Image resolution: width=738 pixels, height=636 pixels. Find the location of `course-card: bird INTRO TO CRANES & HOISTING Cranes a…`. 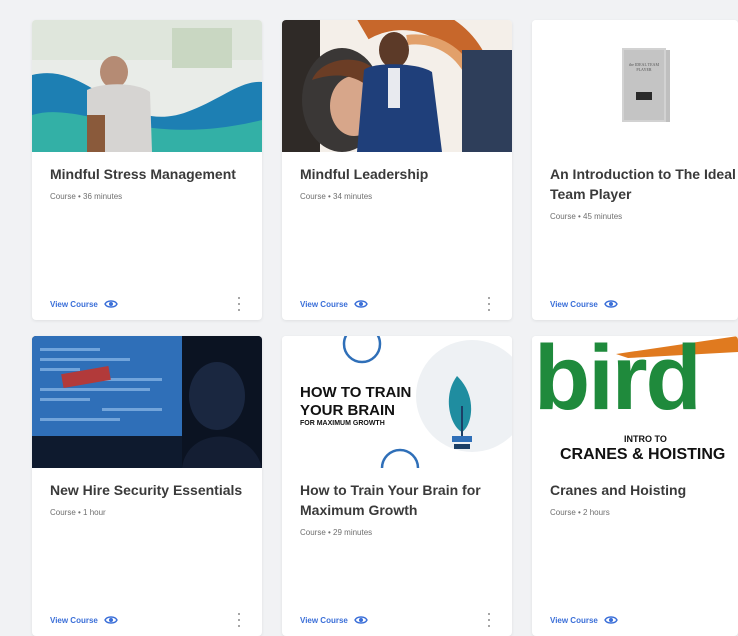

course-card: bird INTRO TO CRANES & HOISTING Cranes a… is located at coordinates (635, 486).